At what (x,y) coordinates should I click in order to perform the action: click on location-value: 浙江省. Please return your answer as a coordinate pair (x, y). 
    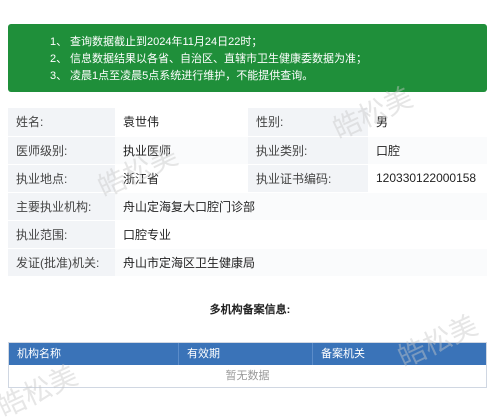
    Looking at the image, I should click on (181, 178).